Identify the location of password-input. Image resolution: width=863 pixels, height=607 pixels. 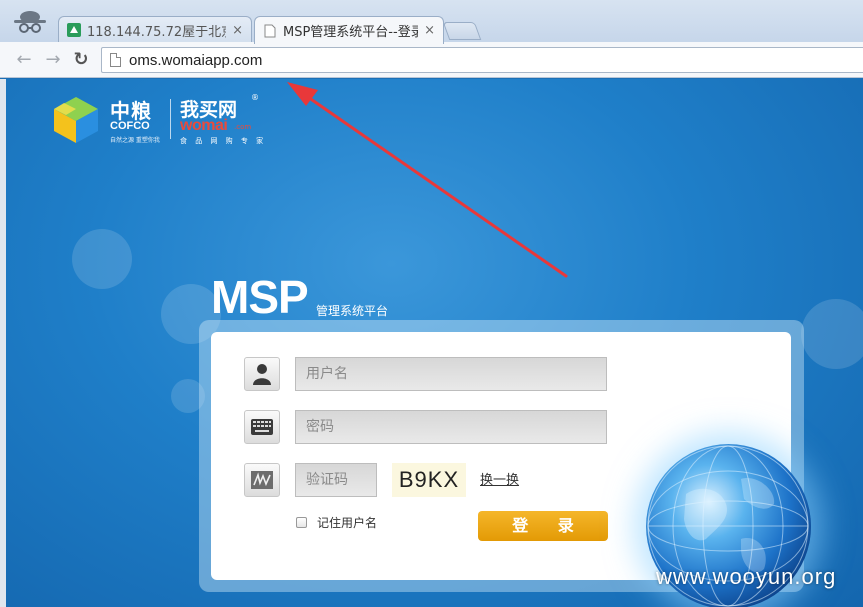
(451, 427).